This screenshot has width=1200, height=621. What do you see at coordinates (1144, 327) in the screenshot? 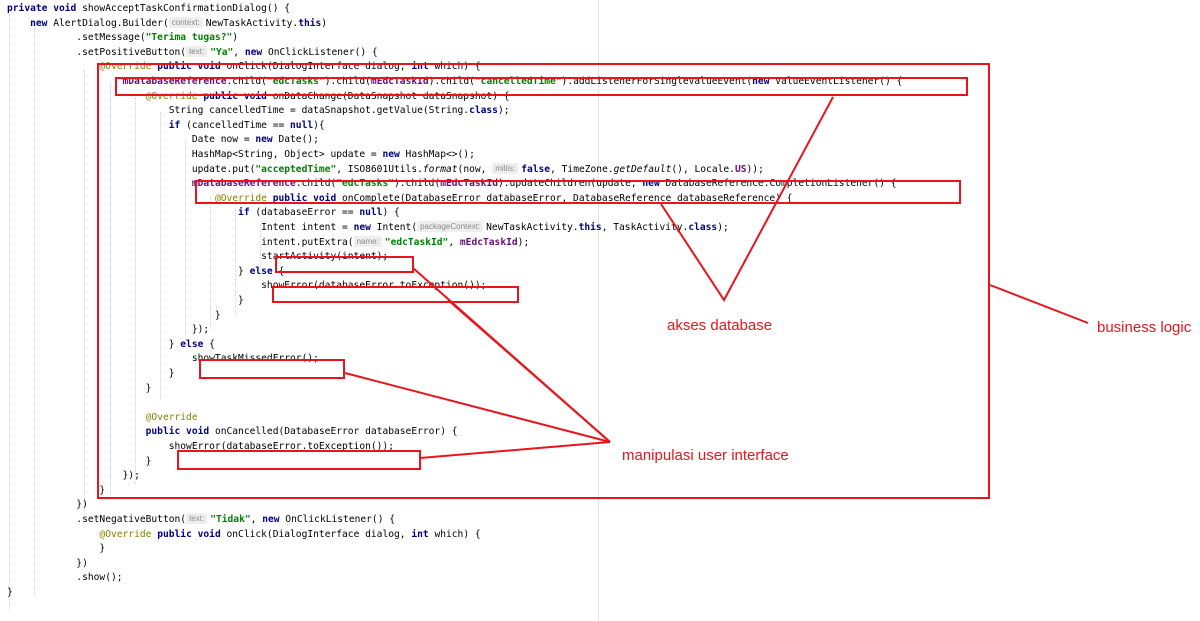
I see `business-logic-label: business logic` at bounding box center [1144, 327].